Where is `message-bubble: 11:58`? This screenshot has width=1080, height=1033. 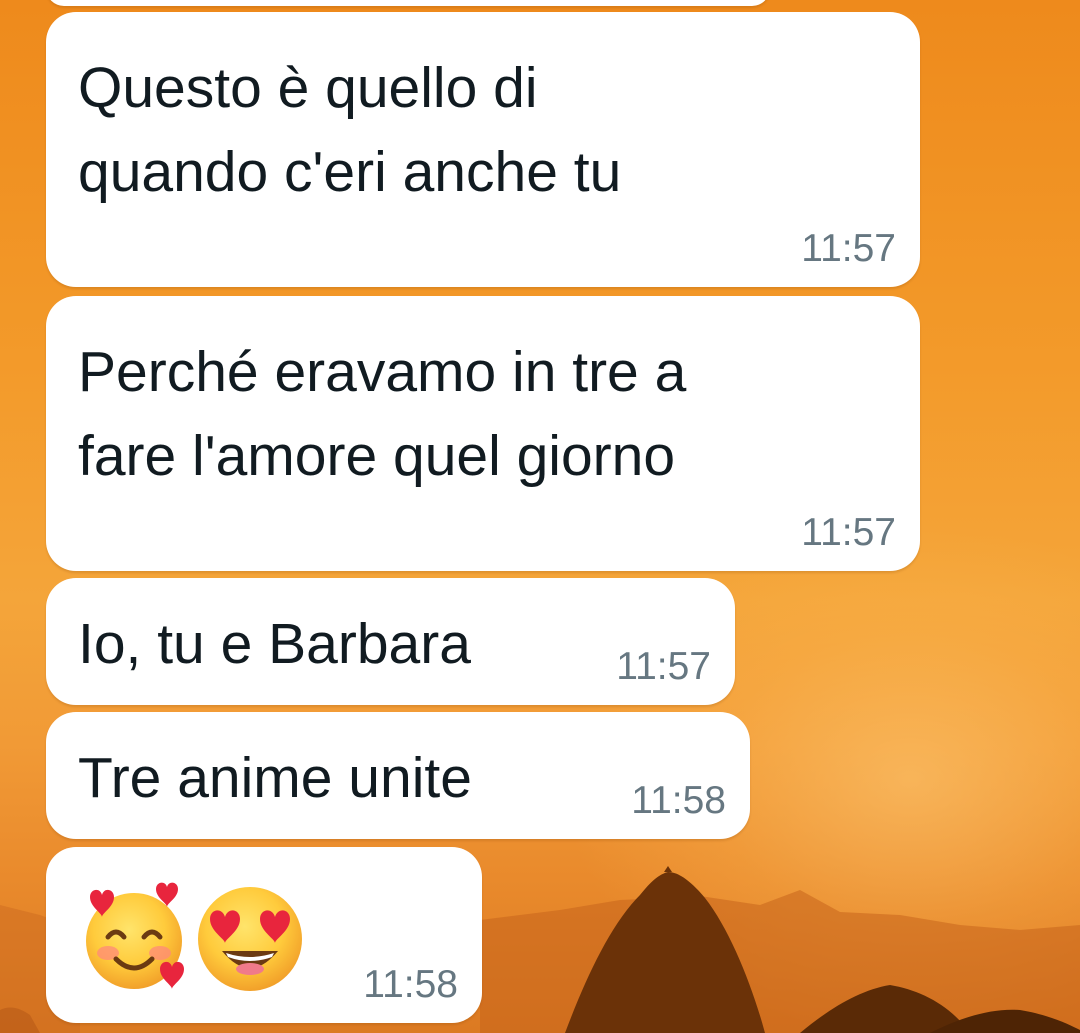
message-bubble: 11:58 is located at coordinates (264, 935).